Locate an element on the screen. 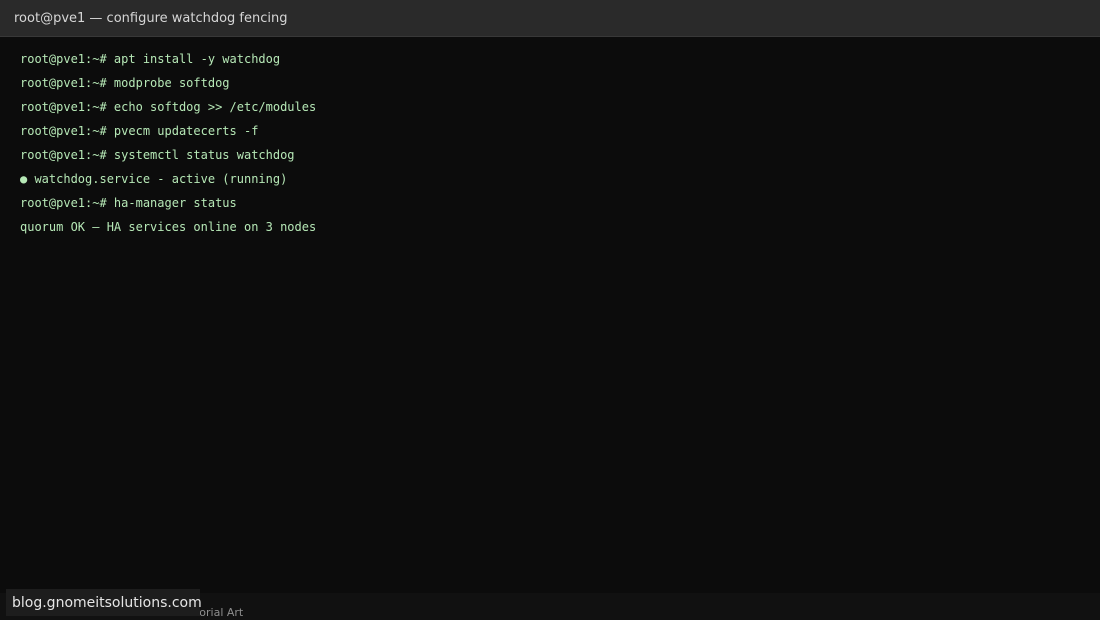 The width and height of the screenshot is (1100, 620). terminal-line: root@pve1:~# ha-manager status is located at coordinates (128, 203).